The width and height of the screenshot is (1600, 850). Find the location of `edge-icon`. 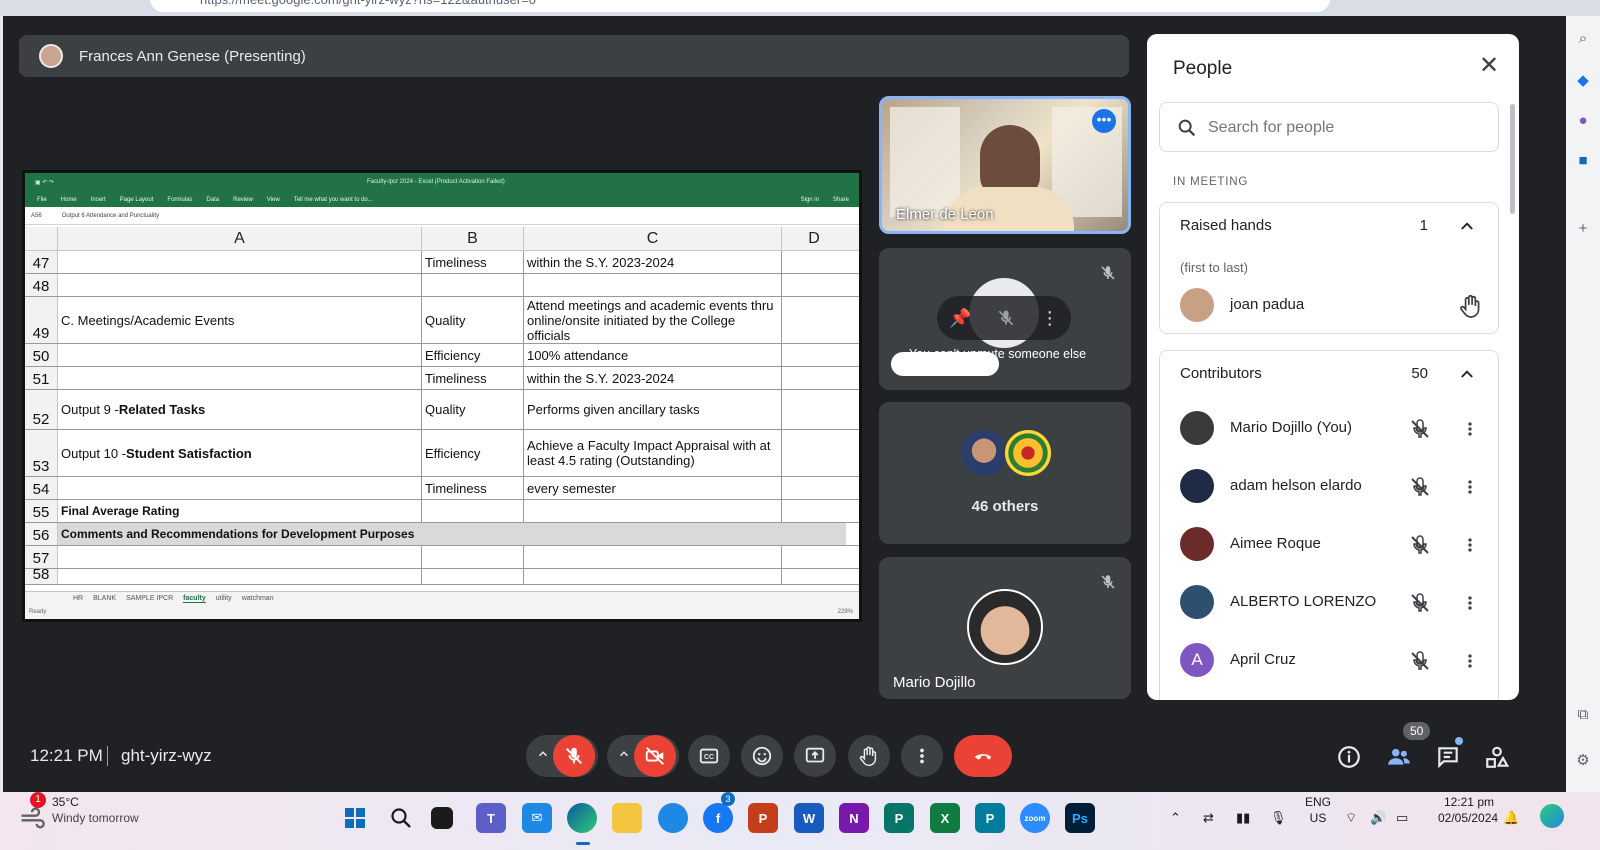

edge-icon is located at coordinates (582, 818).